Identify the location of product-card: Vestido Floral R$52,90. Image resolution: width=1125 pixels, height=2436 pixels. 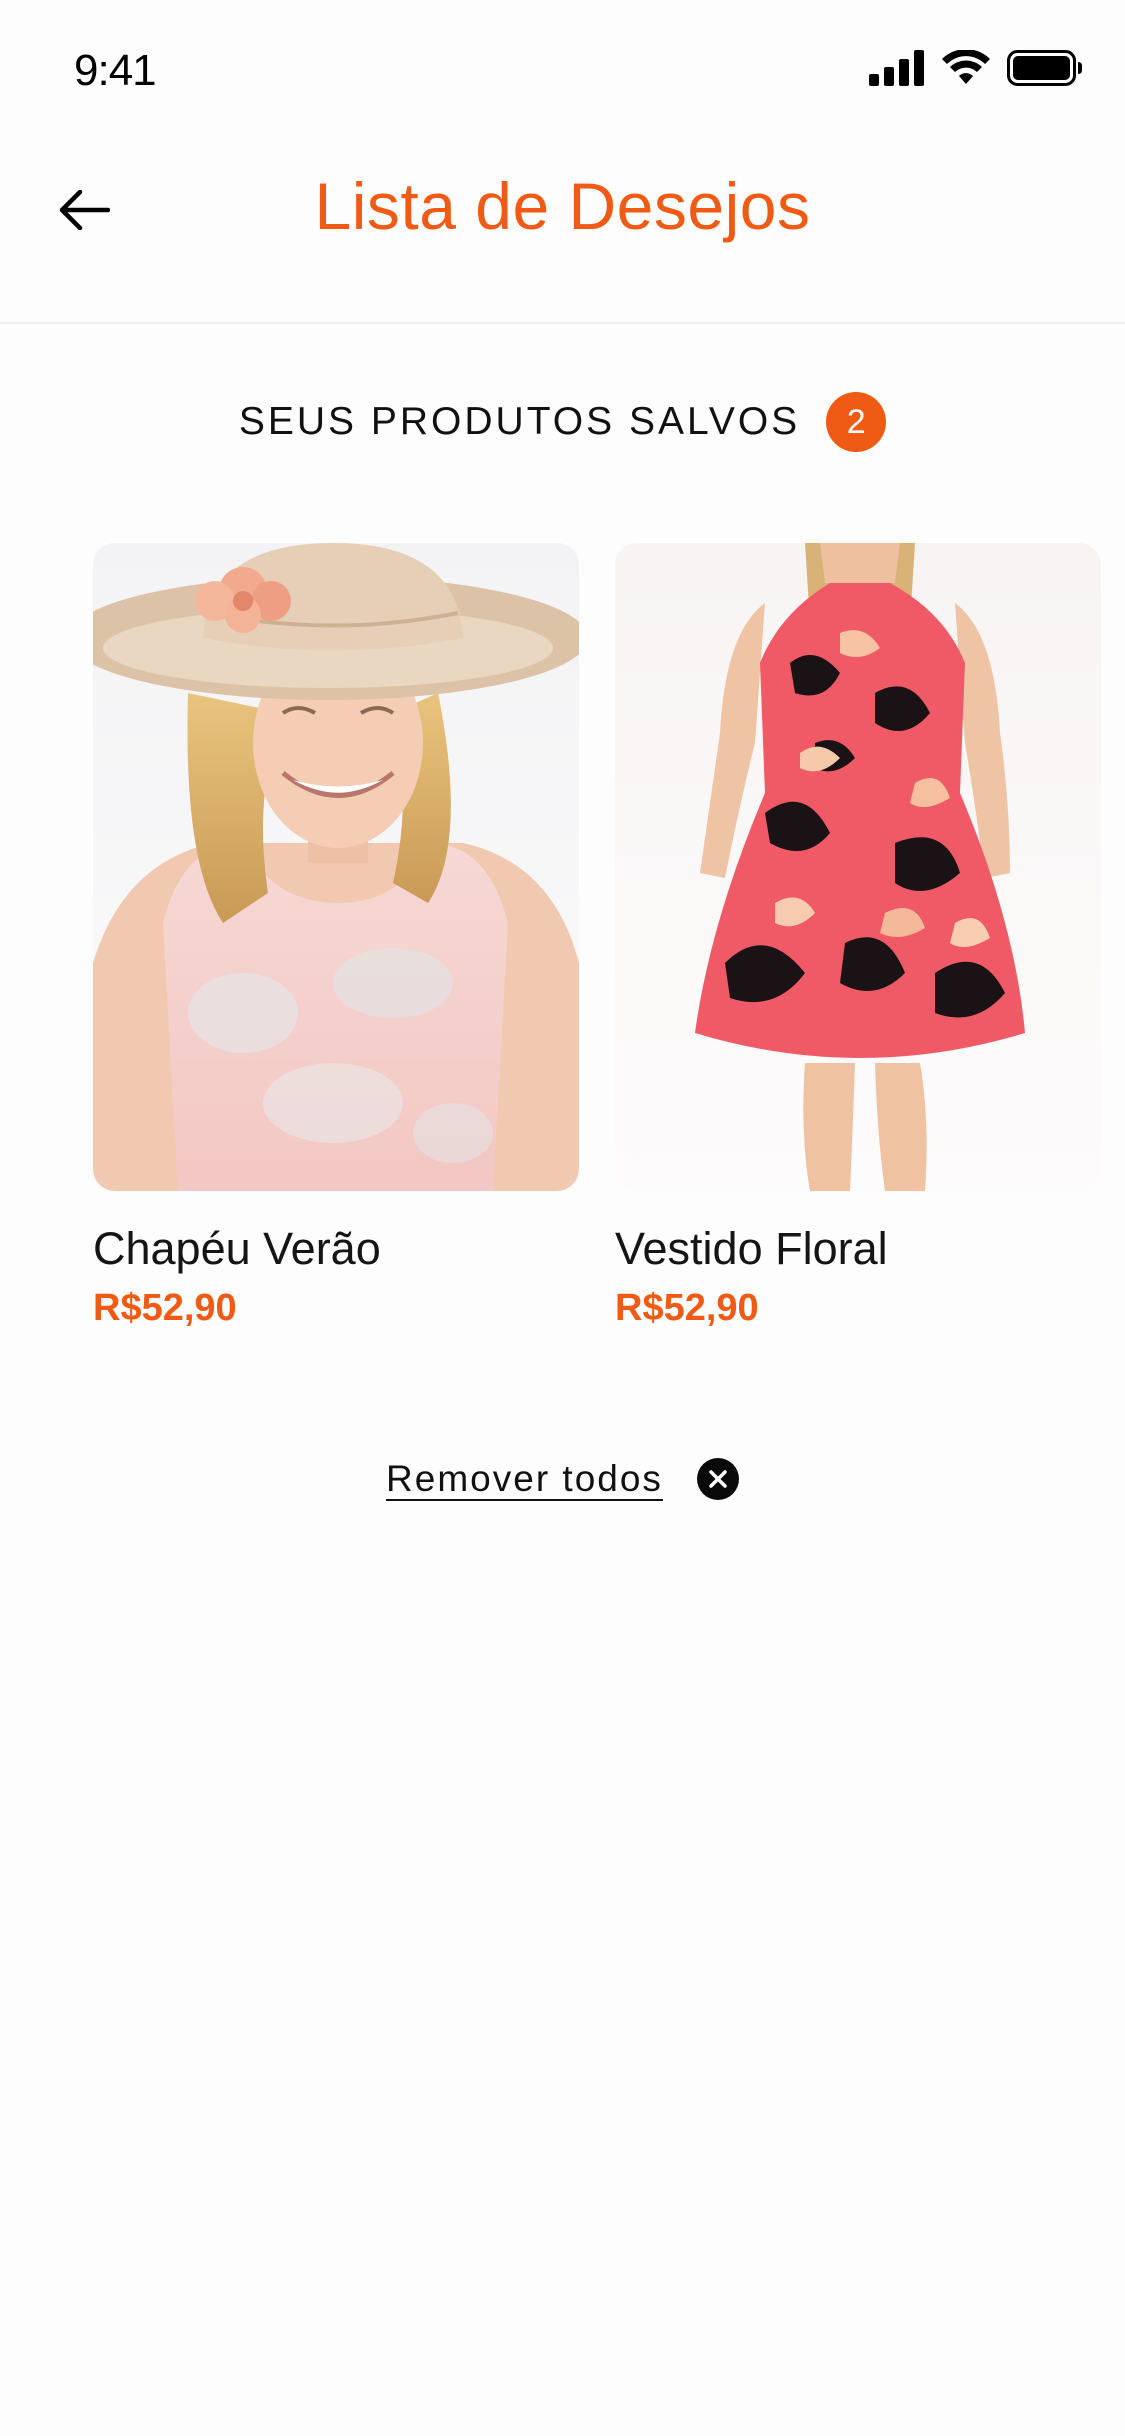
(858, 936).